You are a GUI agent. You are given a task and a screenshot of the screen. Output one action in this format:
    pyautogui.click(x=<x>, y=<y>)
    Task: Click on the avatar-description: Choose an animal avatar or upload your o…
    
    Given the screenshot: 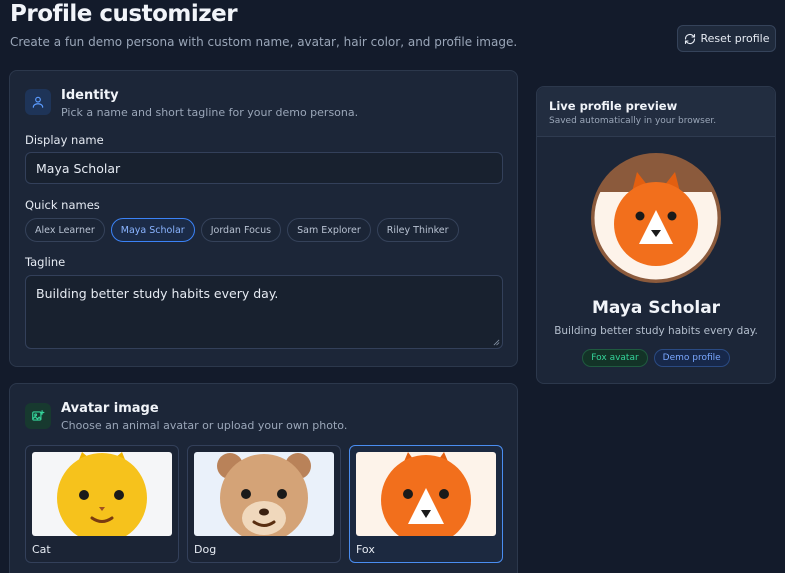 What is the action you would take?
    pyautogui.click(x=204, y=425)
    